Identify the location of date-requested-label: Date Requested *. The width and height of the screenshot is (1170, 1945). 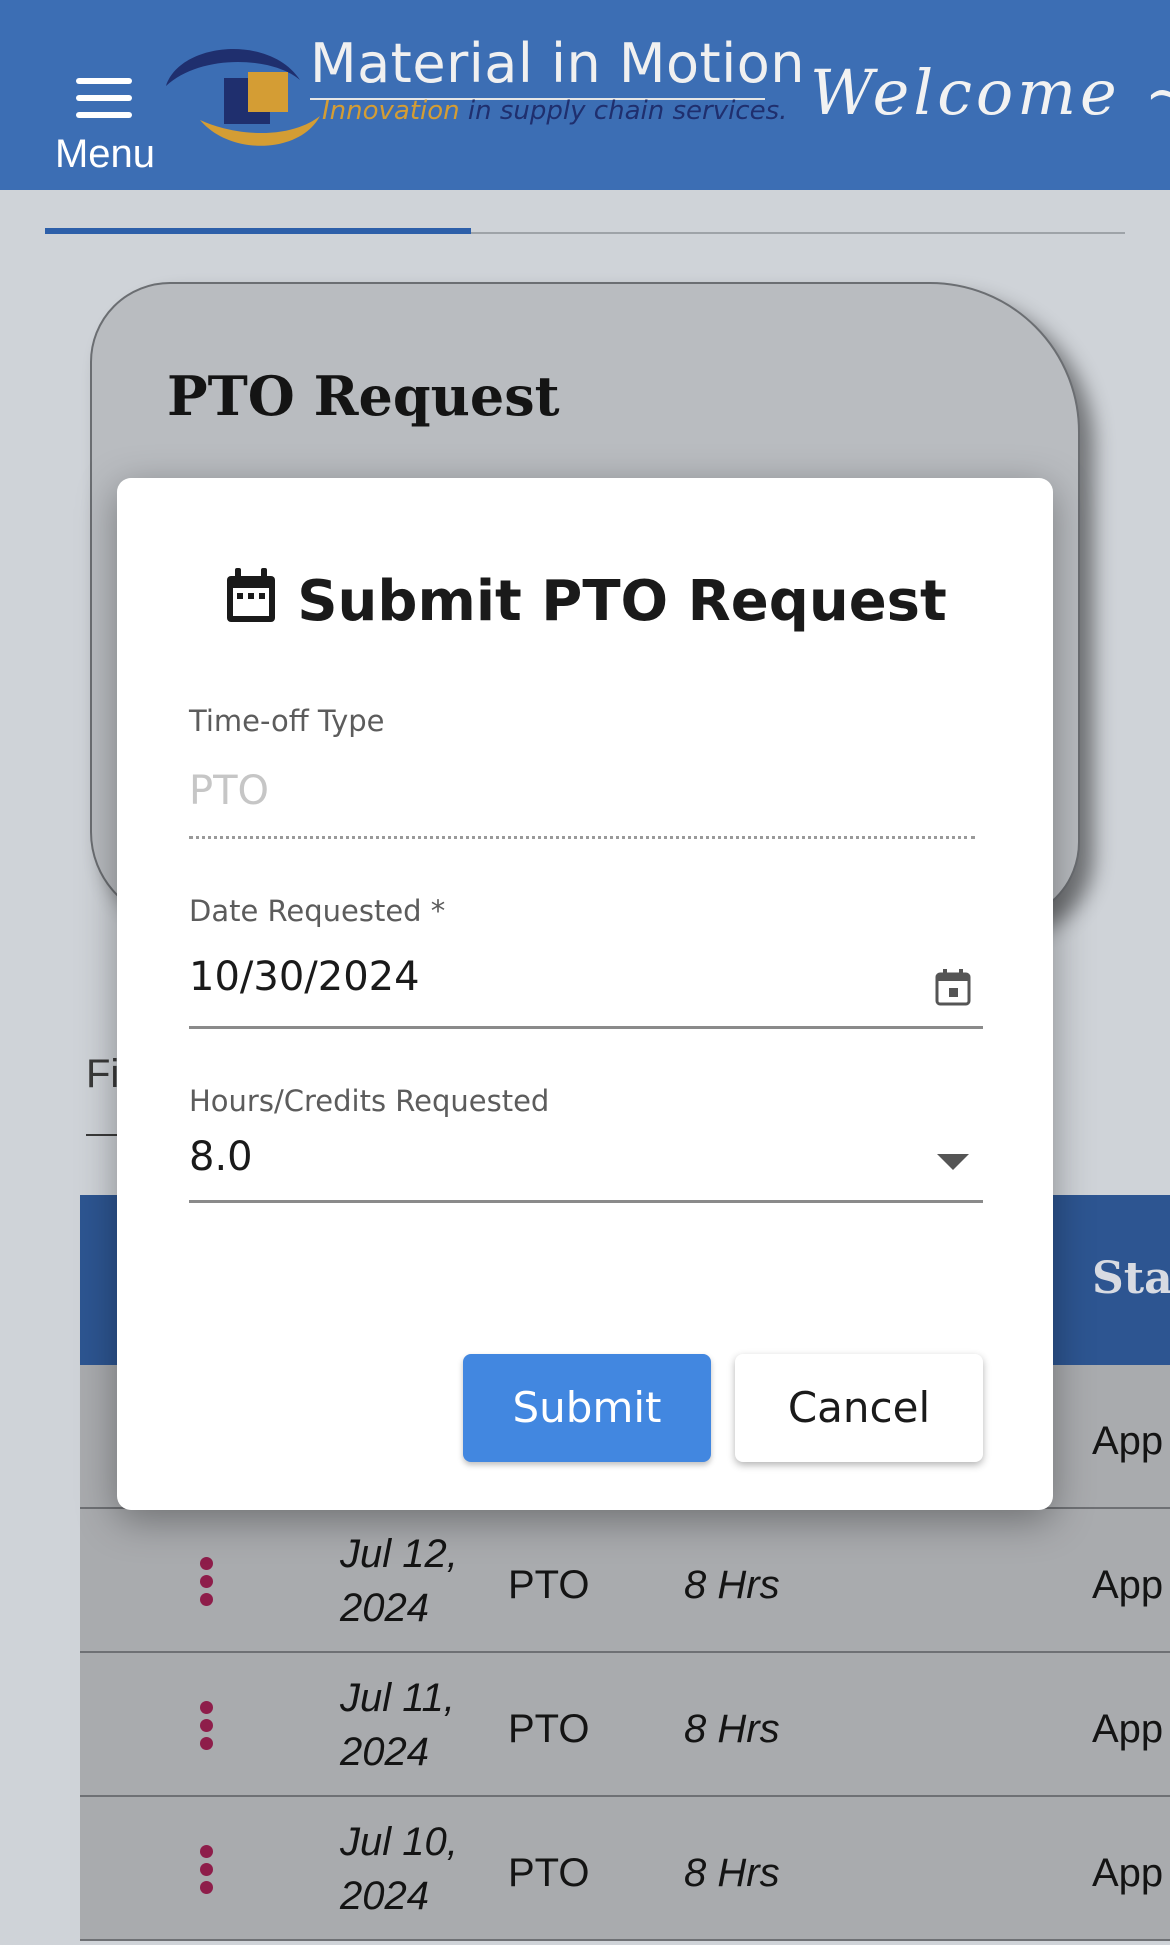
(317, 911).